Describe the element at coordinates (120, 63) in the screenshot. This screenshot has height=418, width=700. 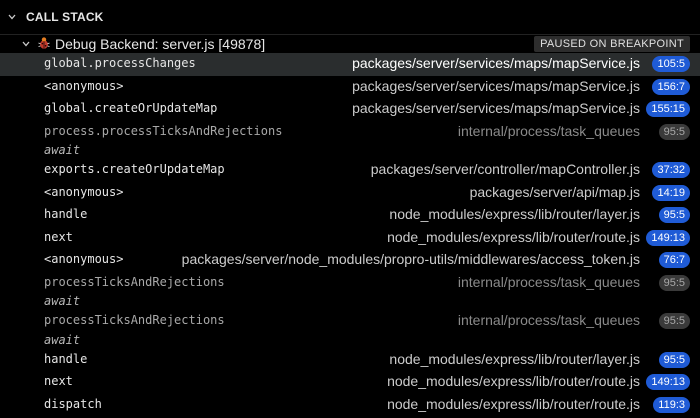
I see `frame-function-name: global.processChanges` at that location.